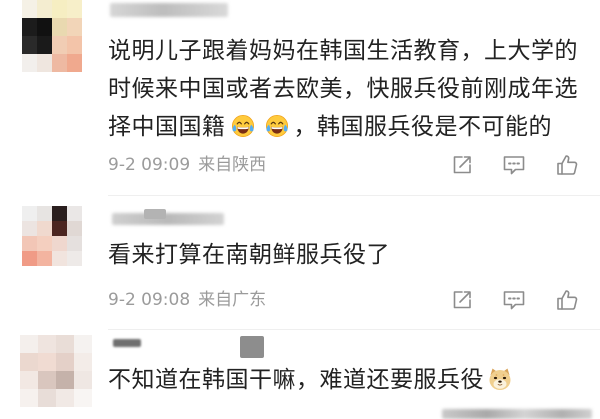 The width and height of the screenshot is (600, 419). I want to click on comment-text-part: 不知道在韩国干嘛，难道还要服兵役, so click(296, 380).